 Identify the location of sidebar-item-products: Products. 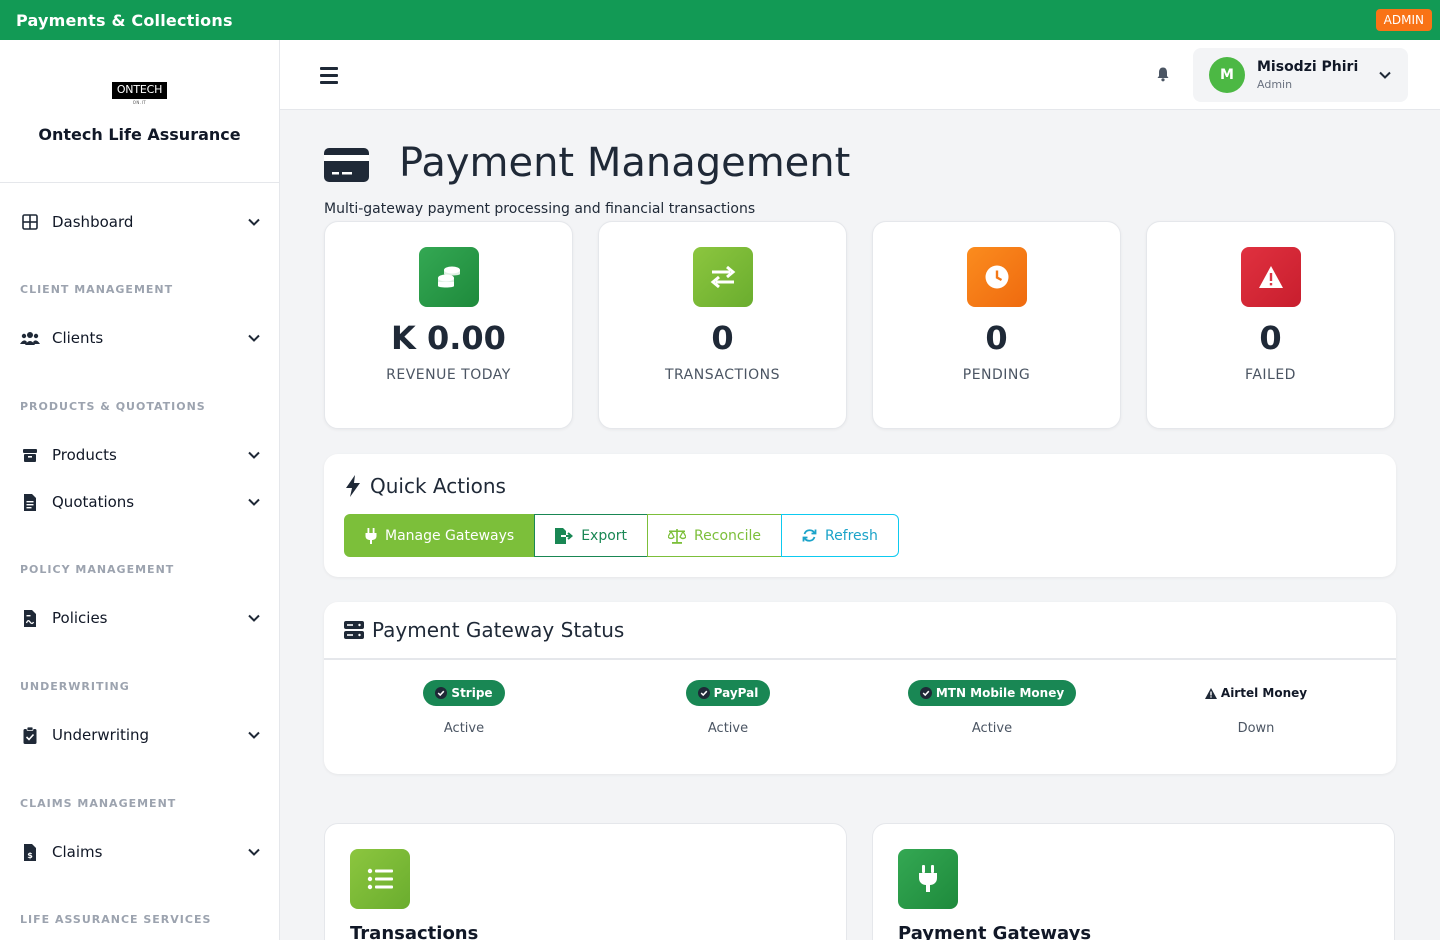
(139, 455).